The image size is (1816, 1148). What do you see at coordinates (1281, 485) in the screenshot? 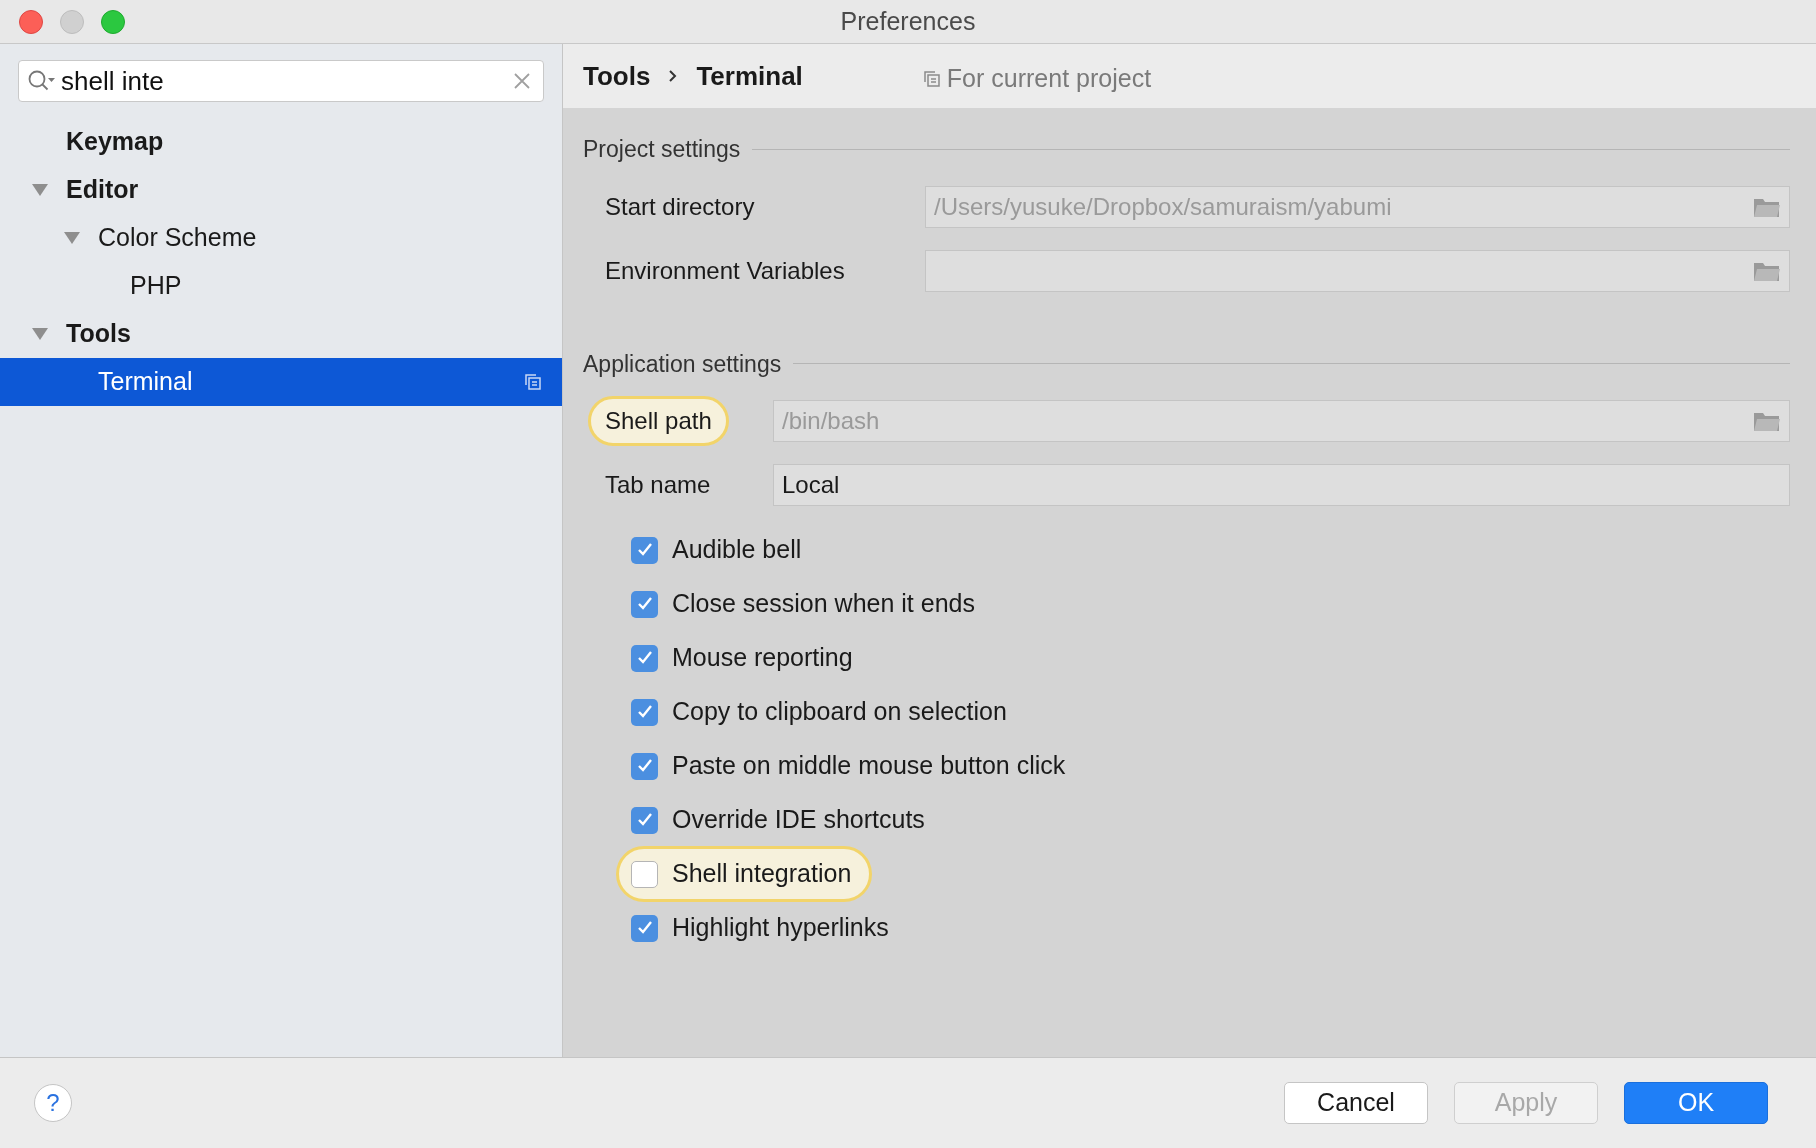
I see `text-field: Local` at bounding box center [1281, 485].